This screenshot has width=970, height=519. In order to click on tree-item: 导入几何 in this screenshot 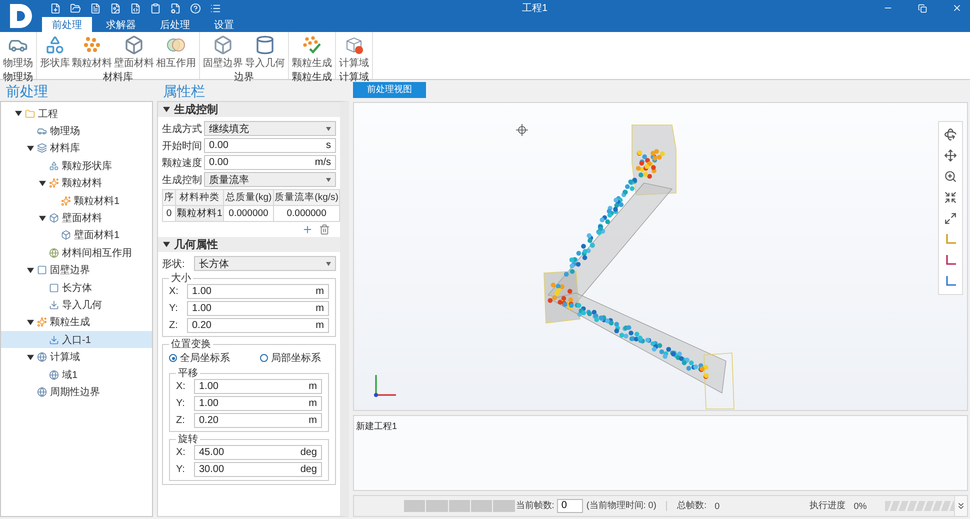, I will do `click(76, 305)`.